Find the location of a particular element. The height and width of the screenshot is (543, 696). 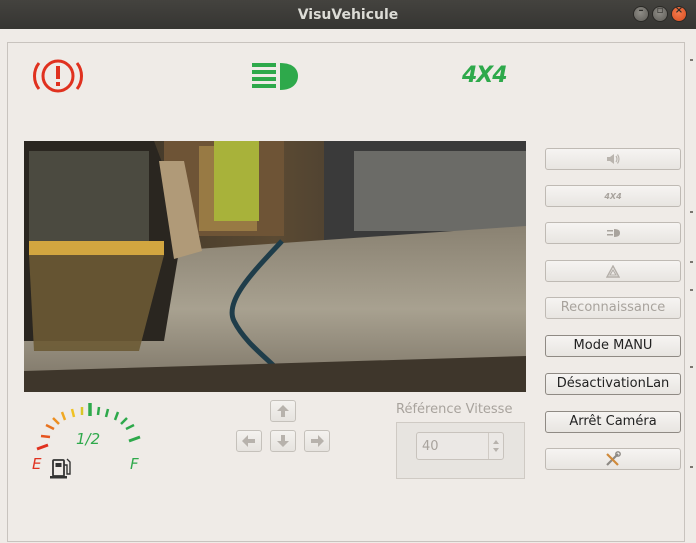

close-icon: × is located at coordinates (679, 10).